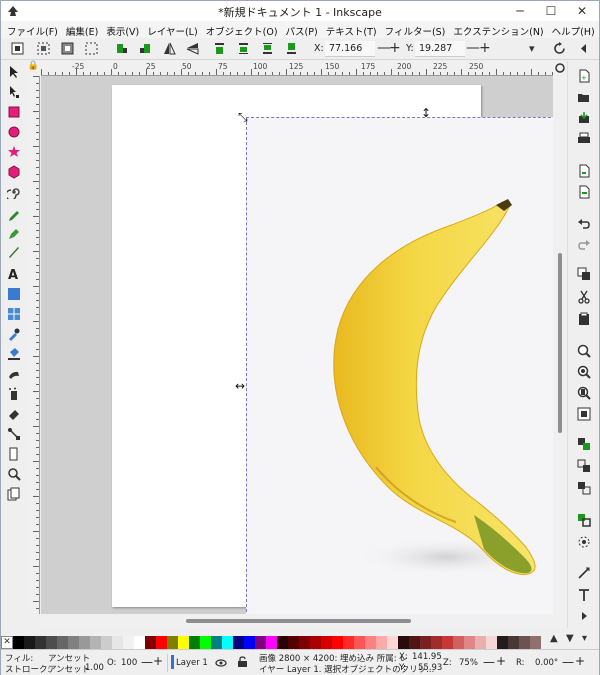  I want to click on menu-help: ヘルプ(H), so click(573, 29).